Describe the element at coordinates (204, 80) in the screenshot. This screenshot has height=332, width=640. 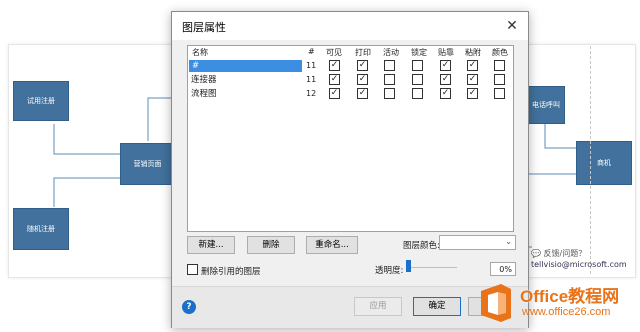
I see `layer-name: 连接器` at that location.